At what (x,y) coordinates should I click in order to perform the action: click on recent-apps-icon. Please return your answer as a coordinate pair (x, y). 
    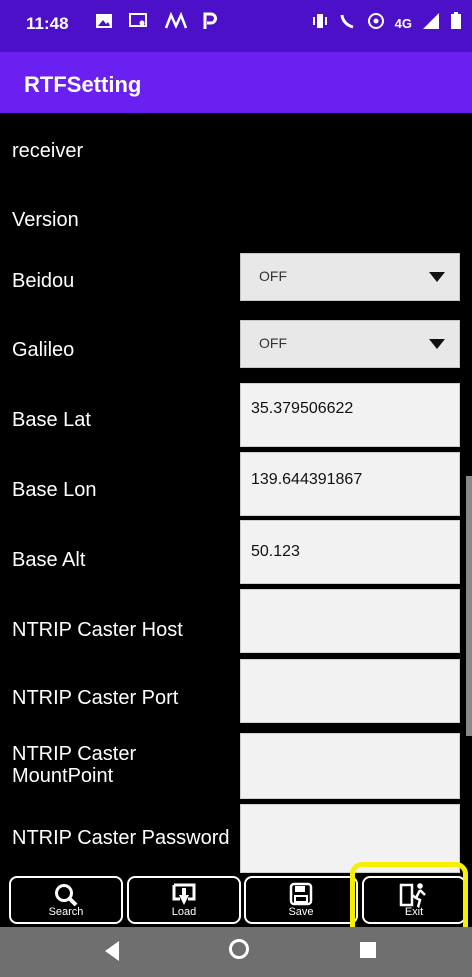
    Looking at the image, I should click on (368, 950).